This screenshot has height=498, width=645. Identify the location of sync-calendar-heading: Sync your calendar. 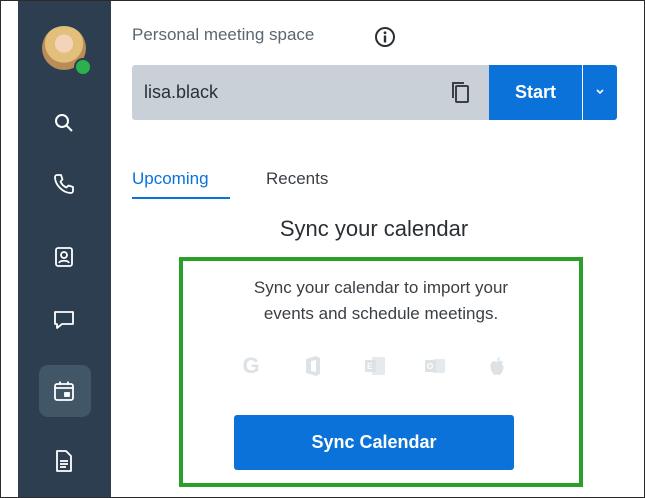
(374, 228).